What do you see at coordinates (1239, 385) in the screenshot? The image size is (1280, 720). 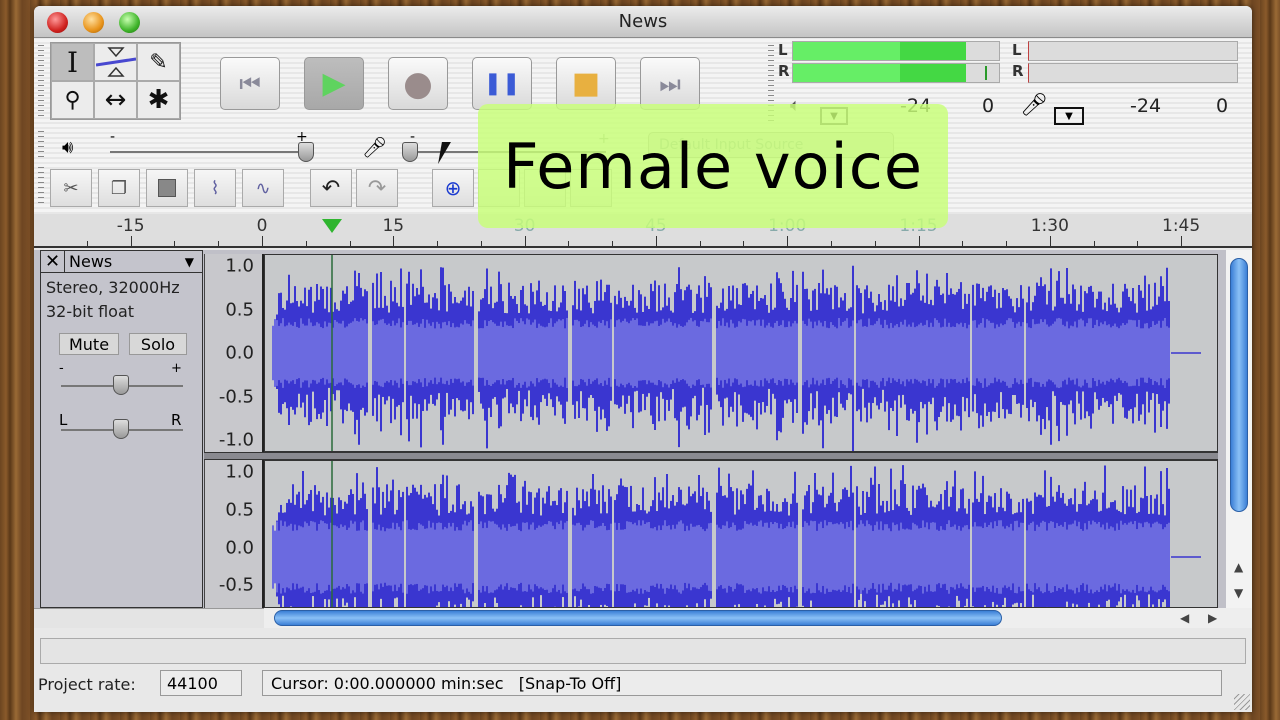 I see `vertical-scroll-thumb` at bounding box center [1239, 385].